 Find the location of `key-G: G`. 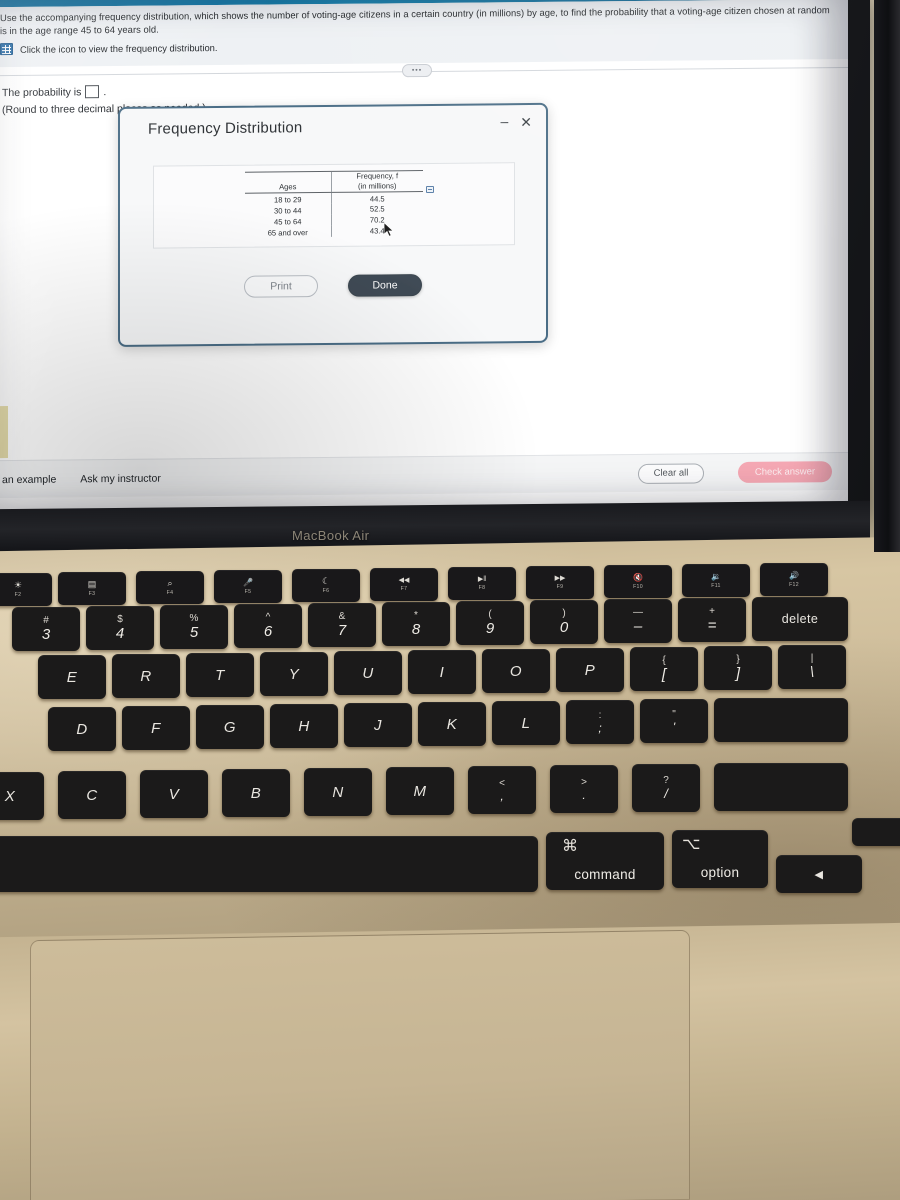

key-G: G is located at coordinates (230, 727).